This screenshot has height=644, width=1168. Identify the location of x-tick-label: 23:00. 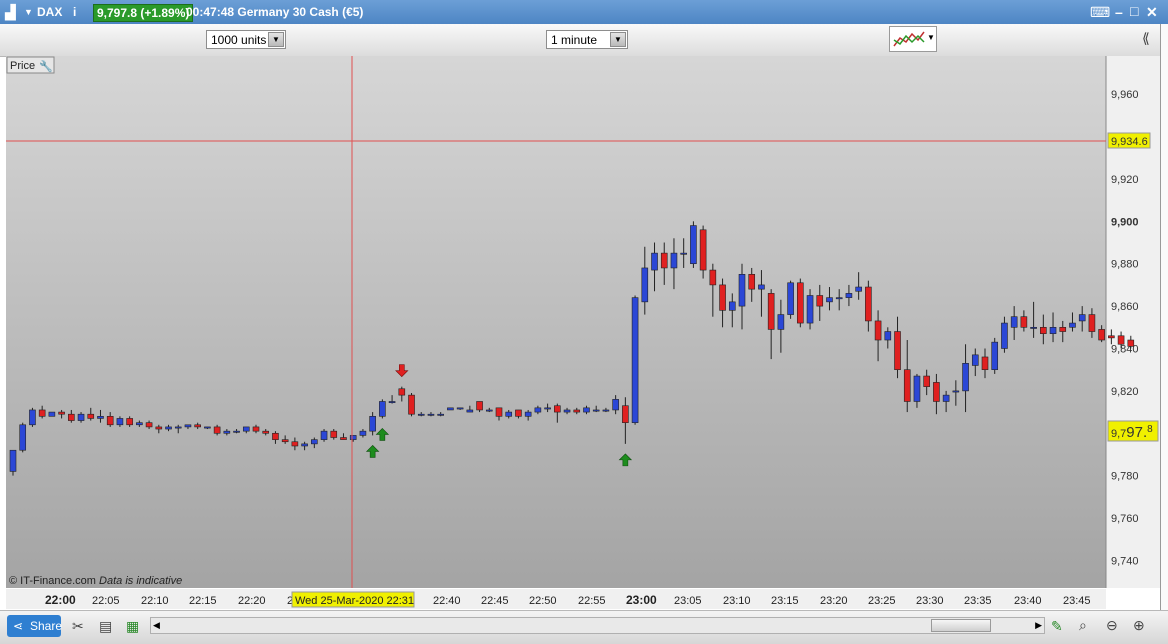
(641, 600).